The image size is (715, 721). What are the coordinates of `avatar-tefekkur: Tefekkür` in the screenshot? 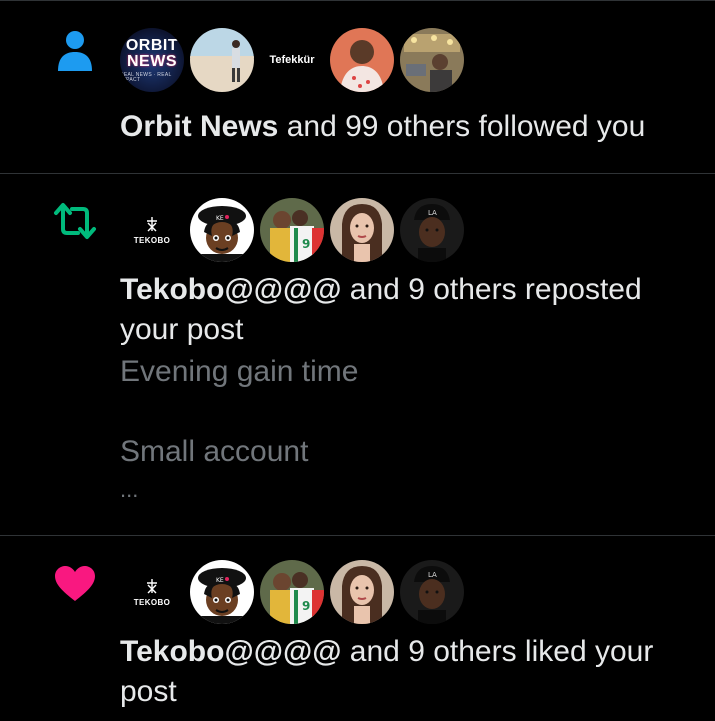 It's located at (292, 60).